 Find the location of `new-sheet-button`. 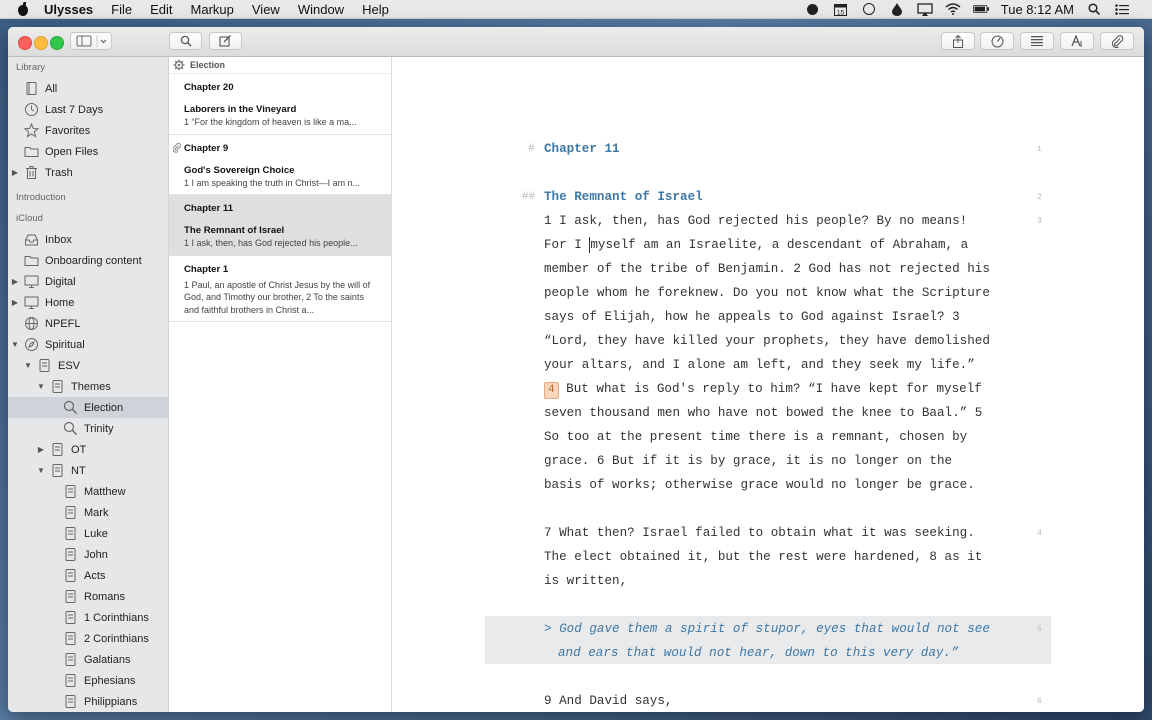

new-sheet-button is located at coordinates (225, 41).